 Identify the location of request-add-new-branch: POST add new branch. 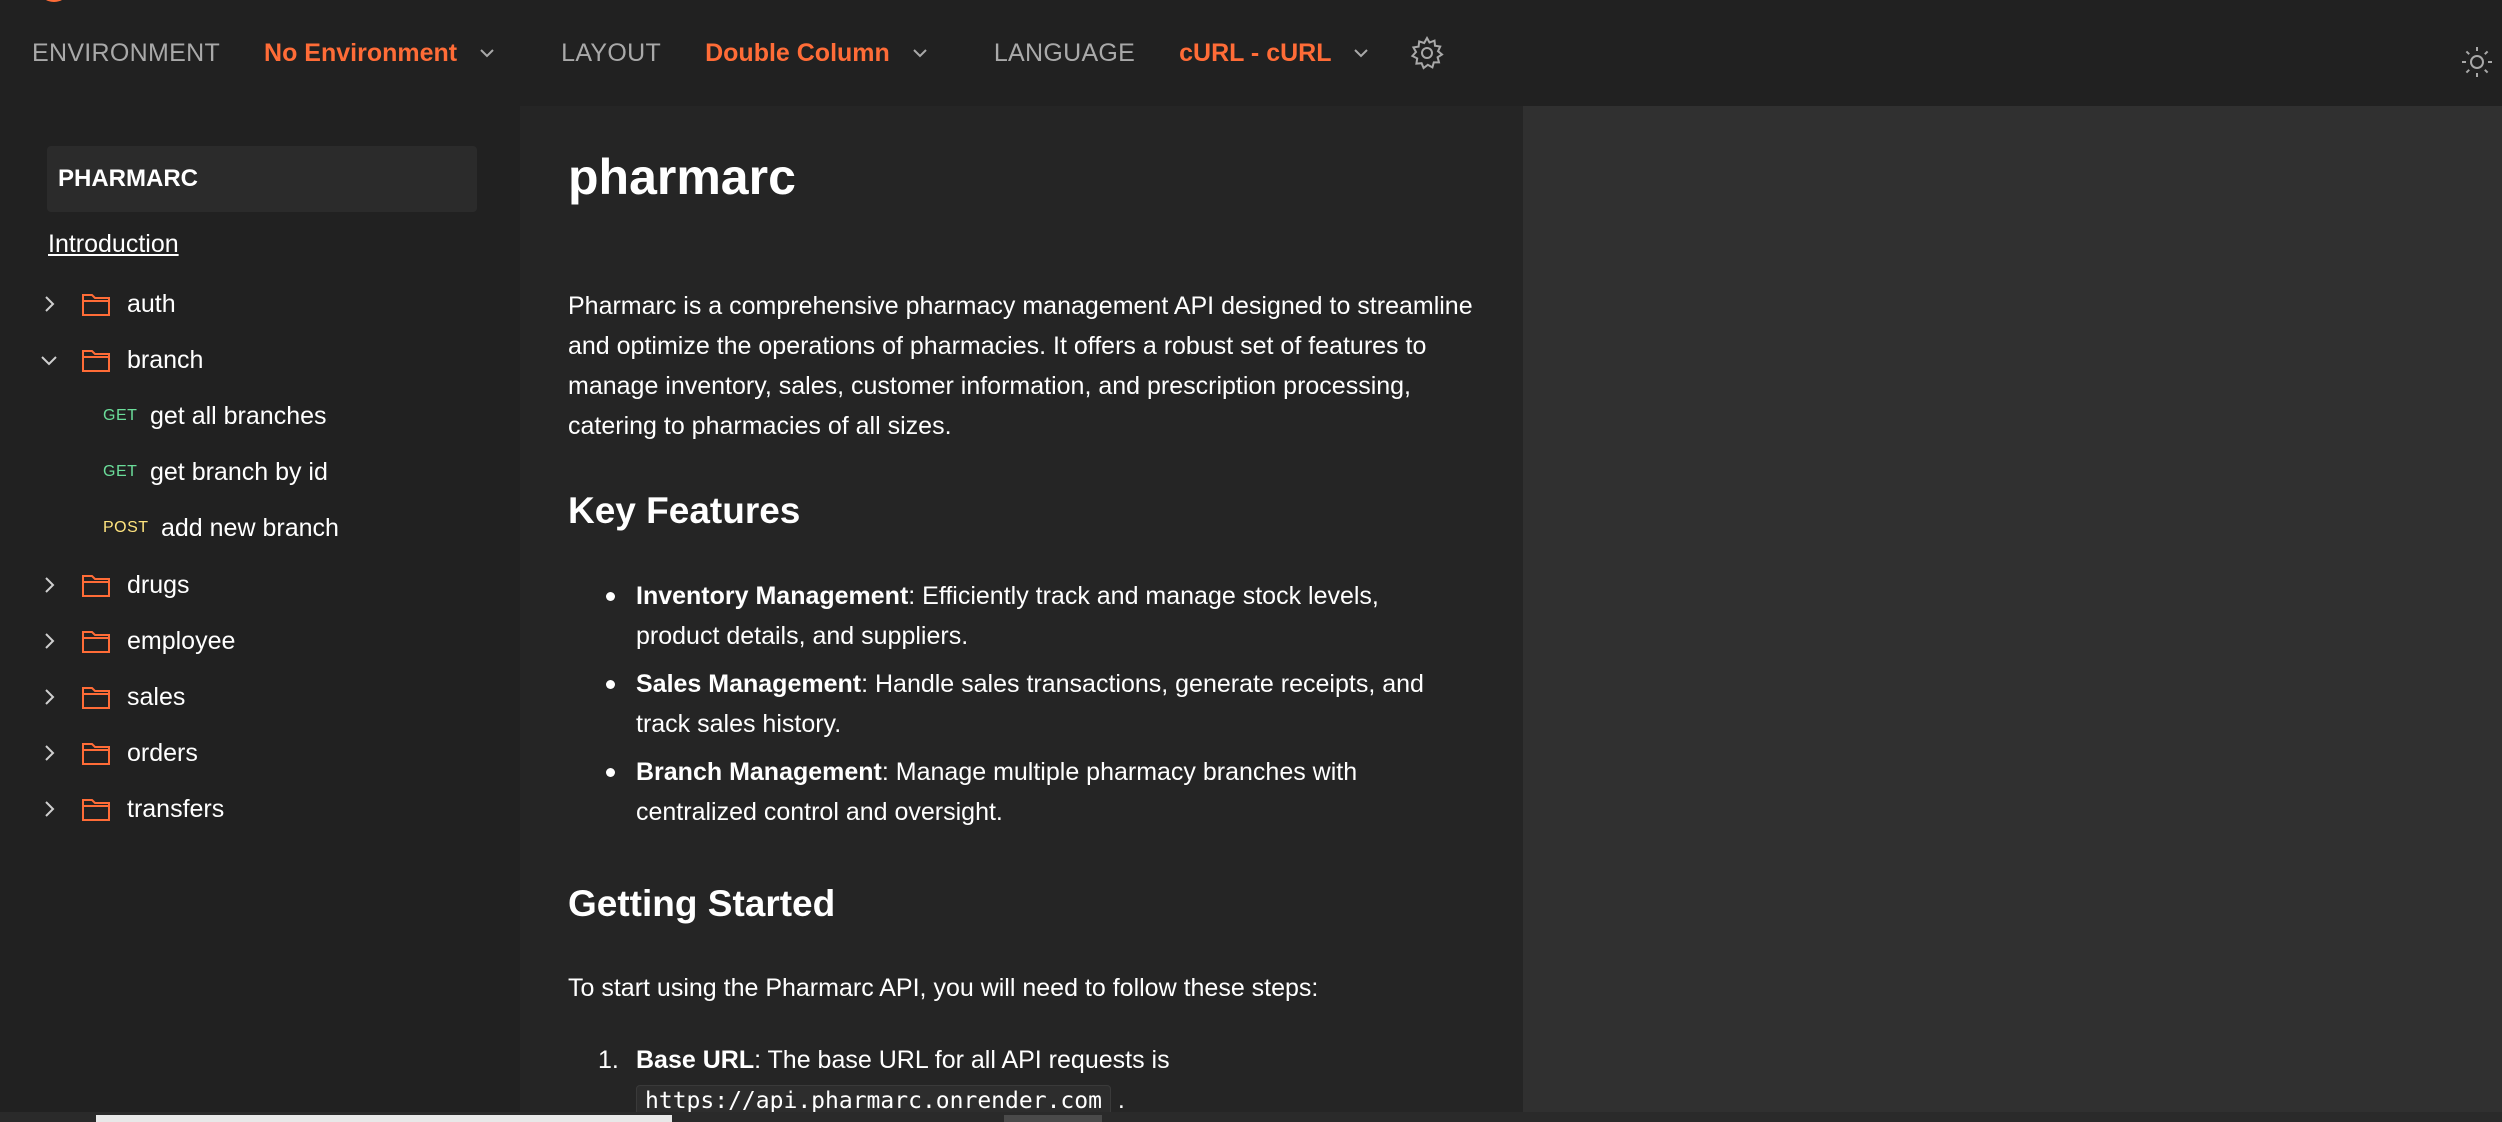
(260, 528).